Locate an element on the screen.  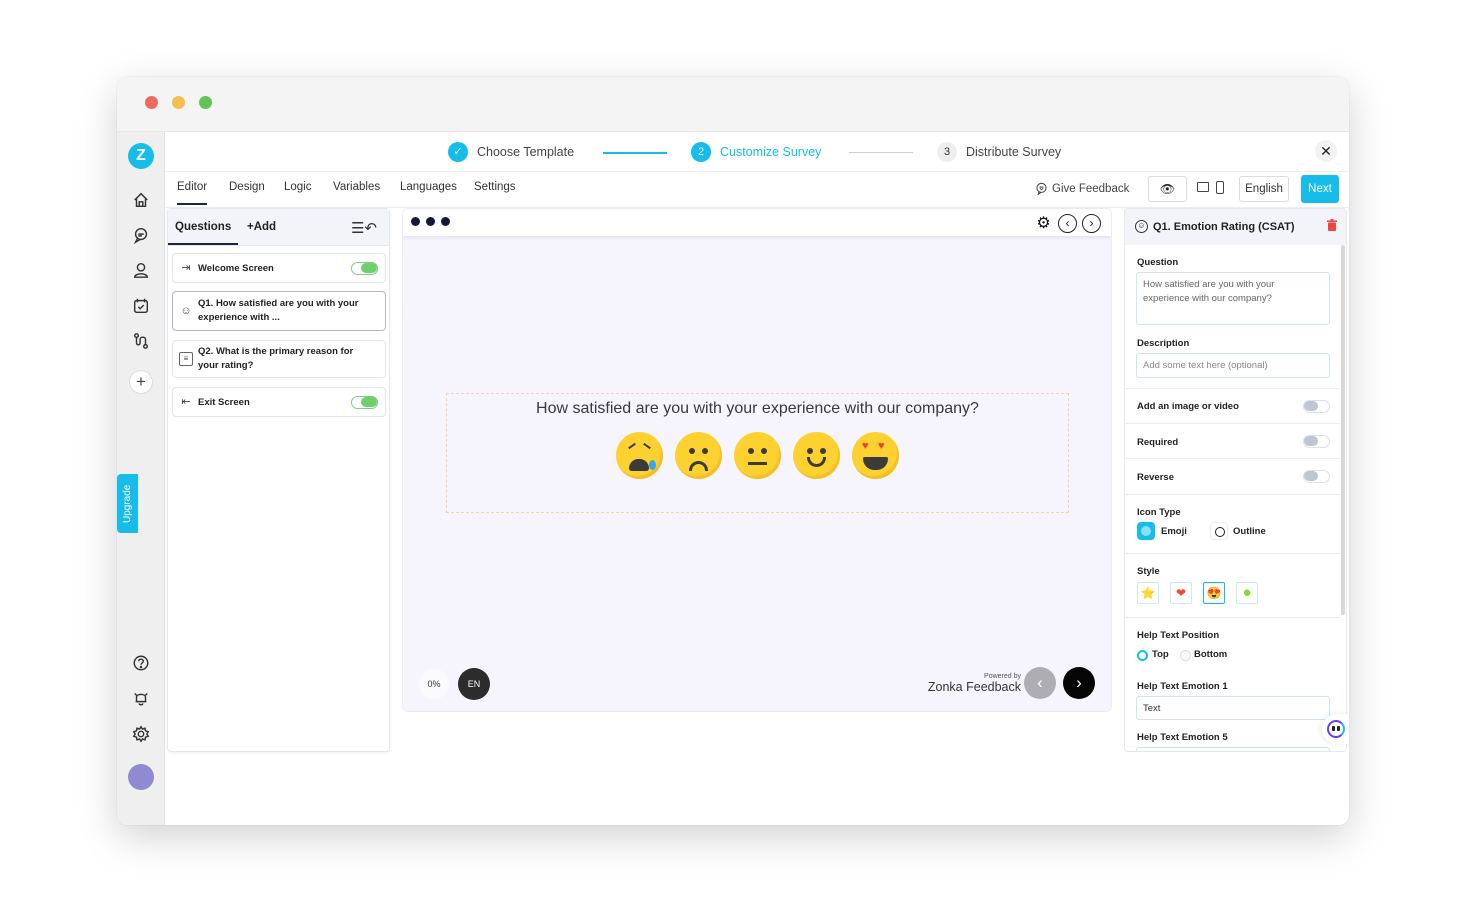
add-button: + is located at coordinates (141, 382).